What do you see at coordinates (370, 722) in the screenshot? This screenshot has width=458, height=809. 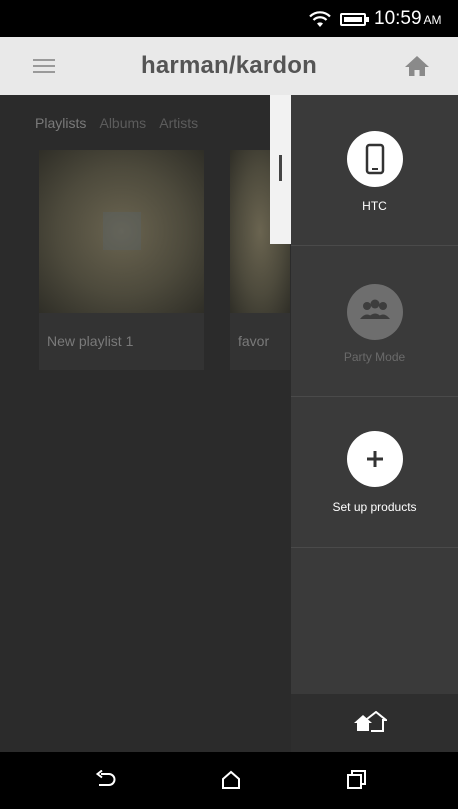 I see `multi-home-icon` at bounding box center [370, 722].